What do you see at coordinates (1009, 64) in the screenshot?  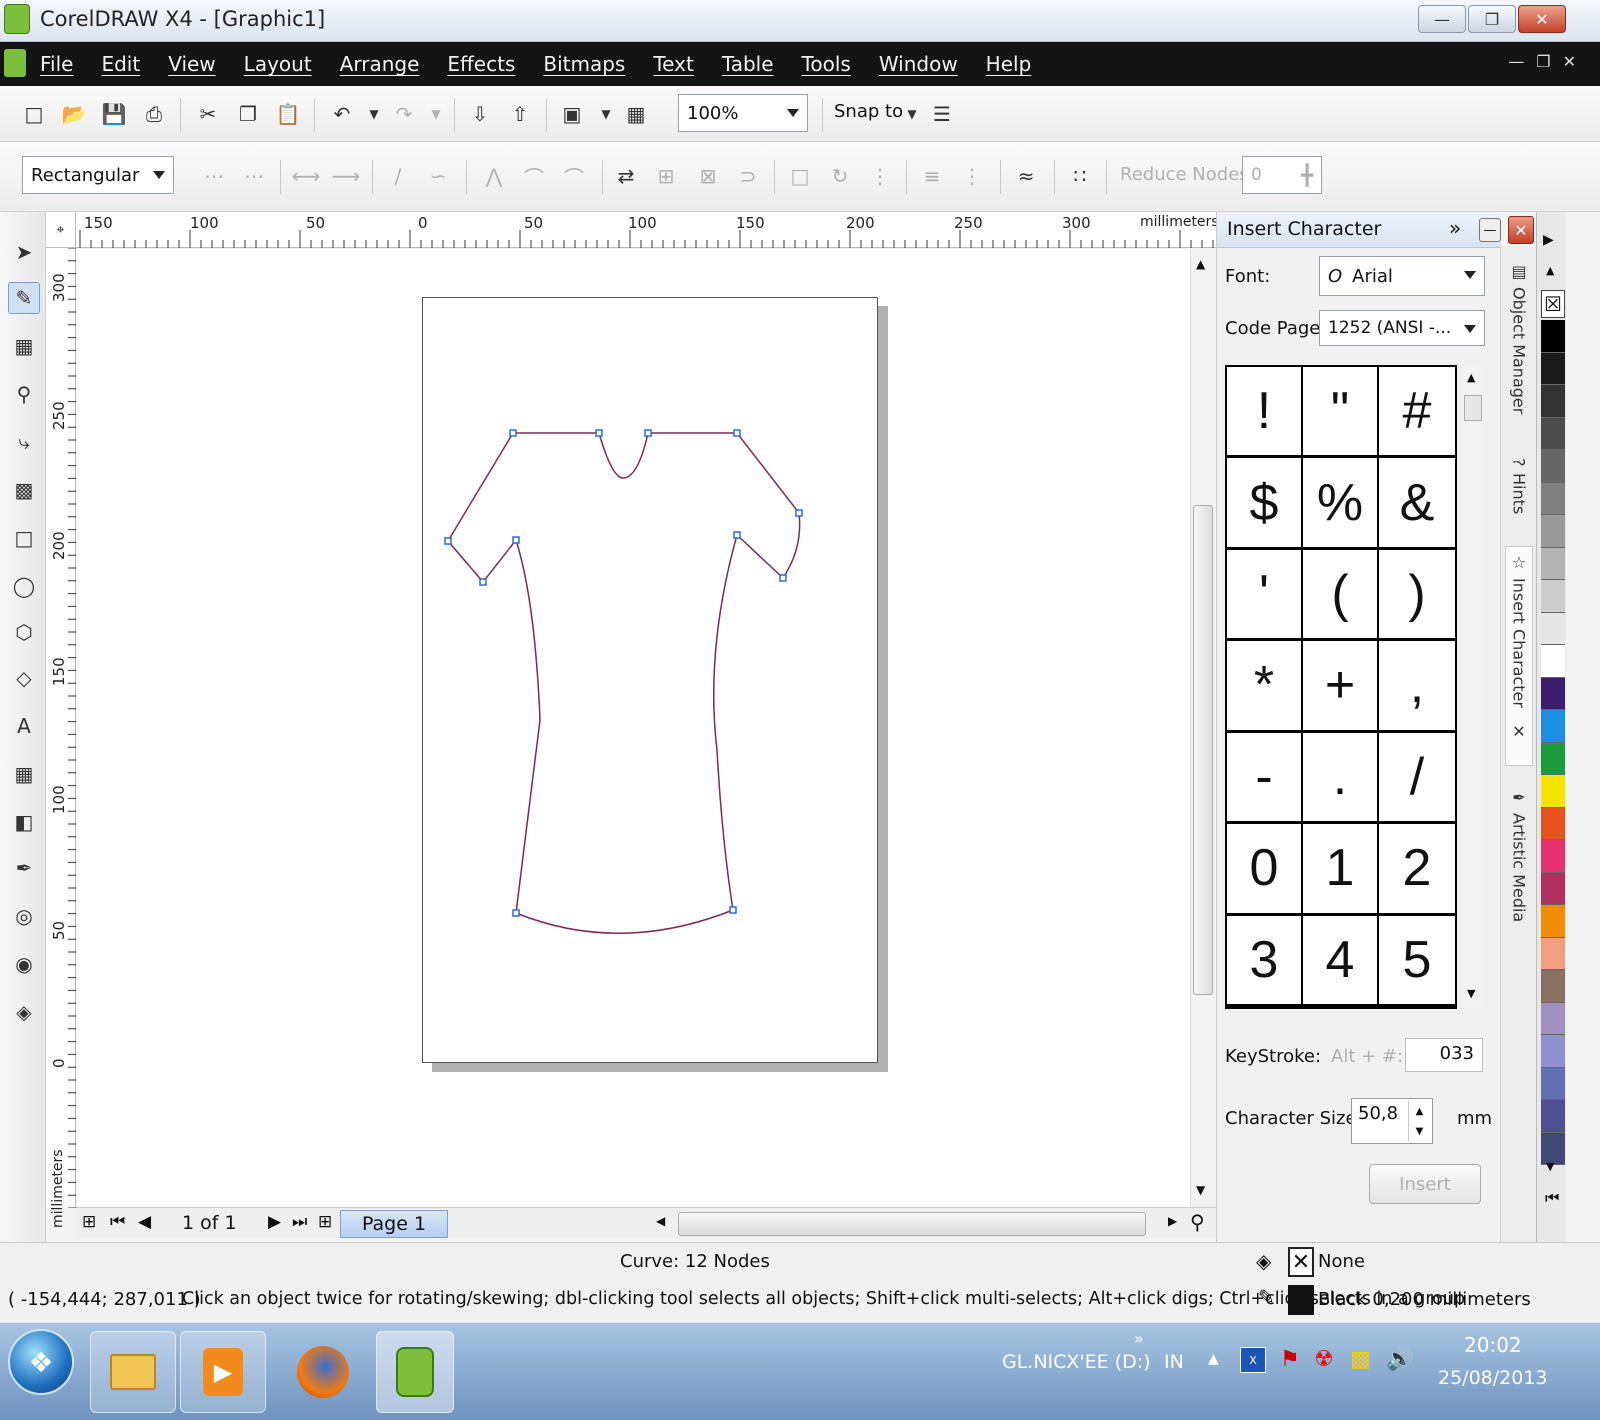 I see `menu-help: Help` at bounding box center [1009, 64].